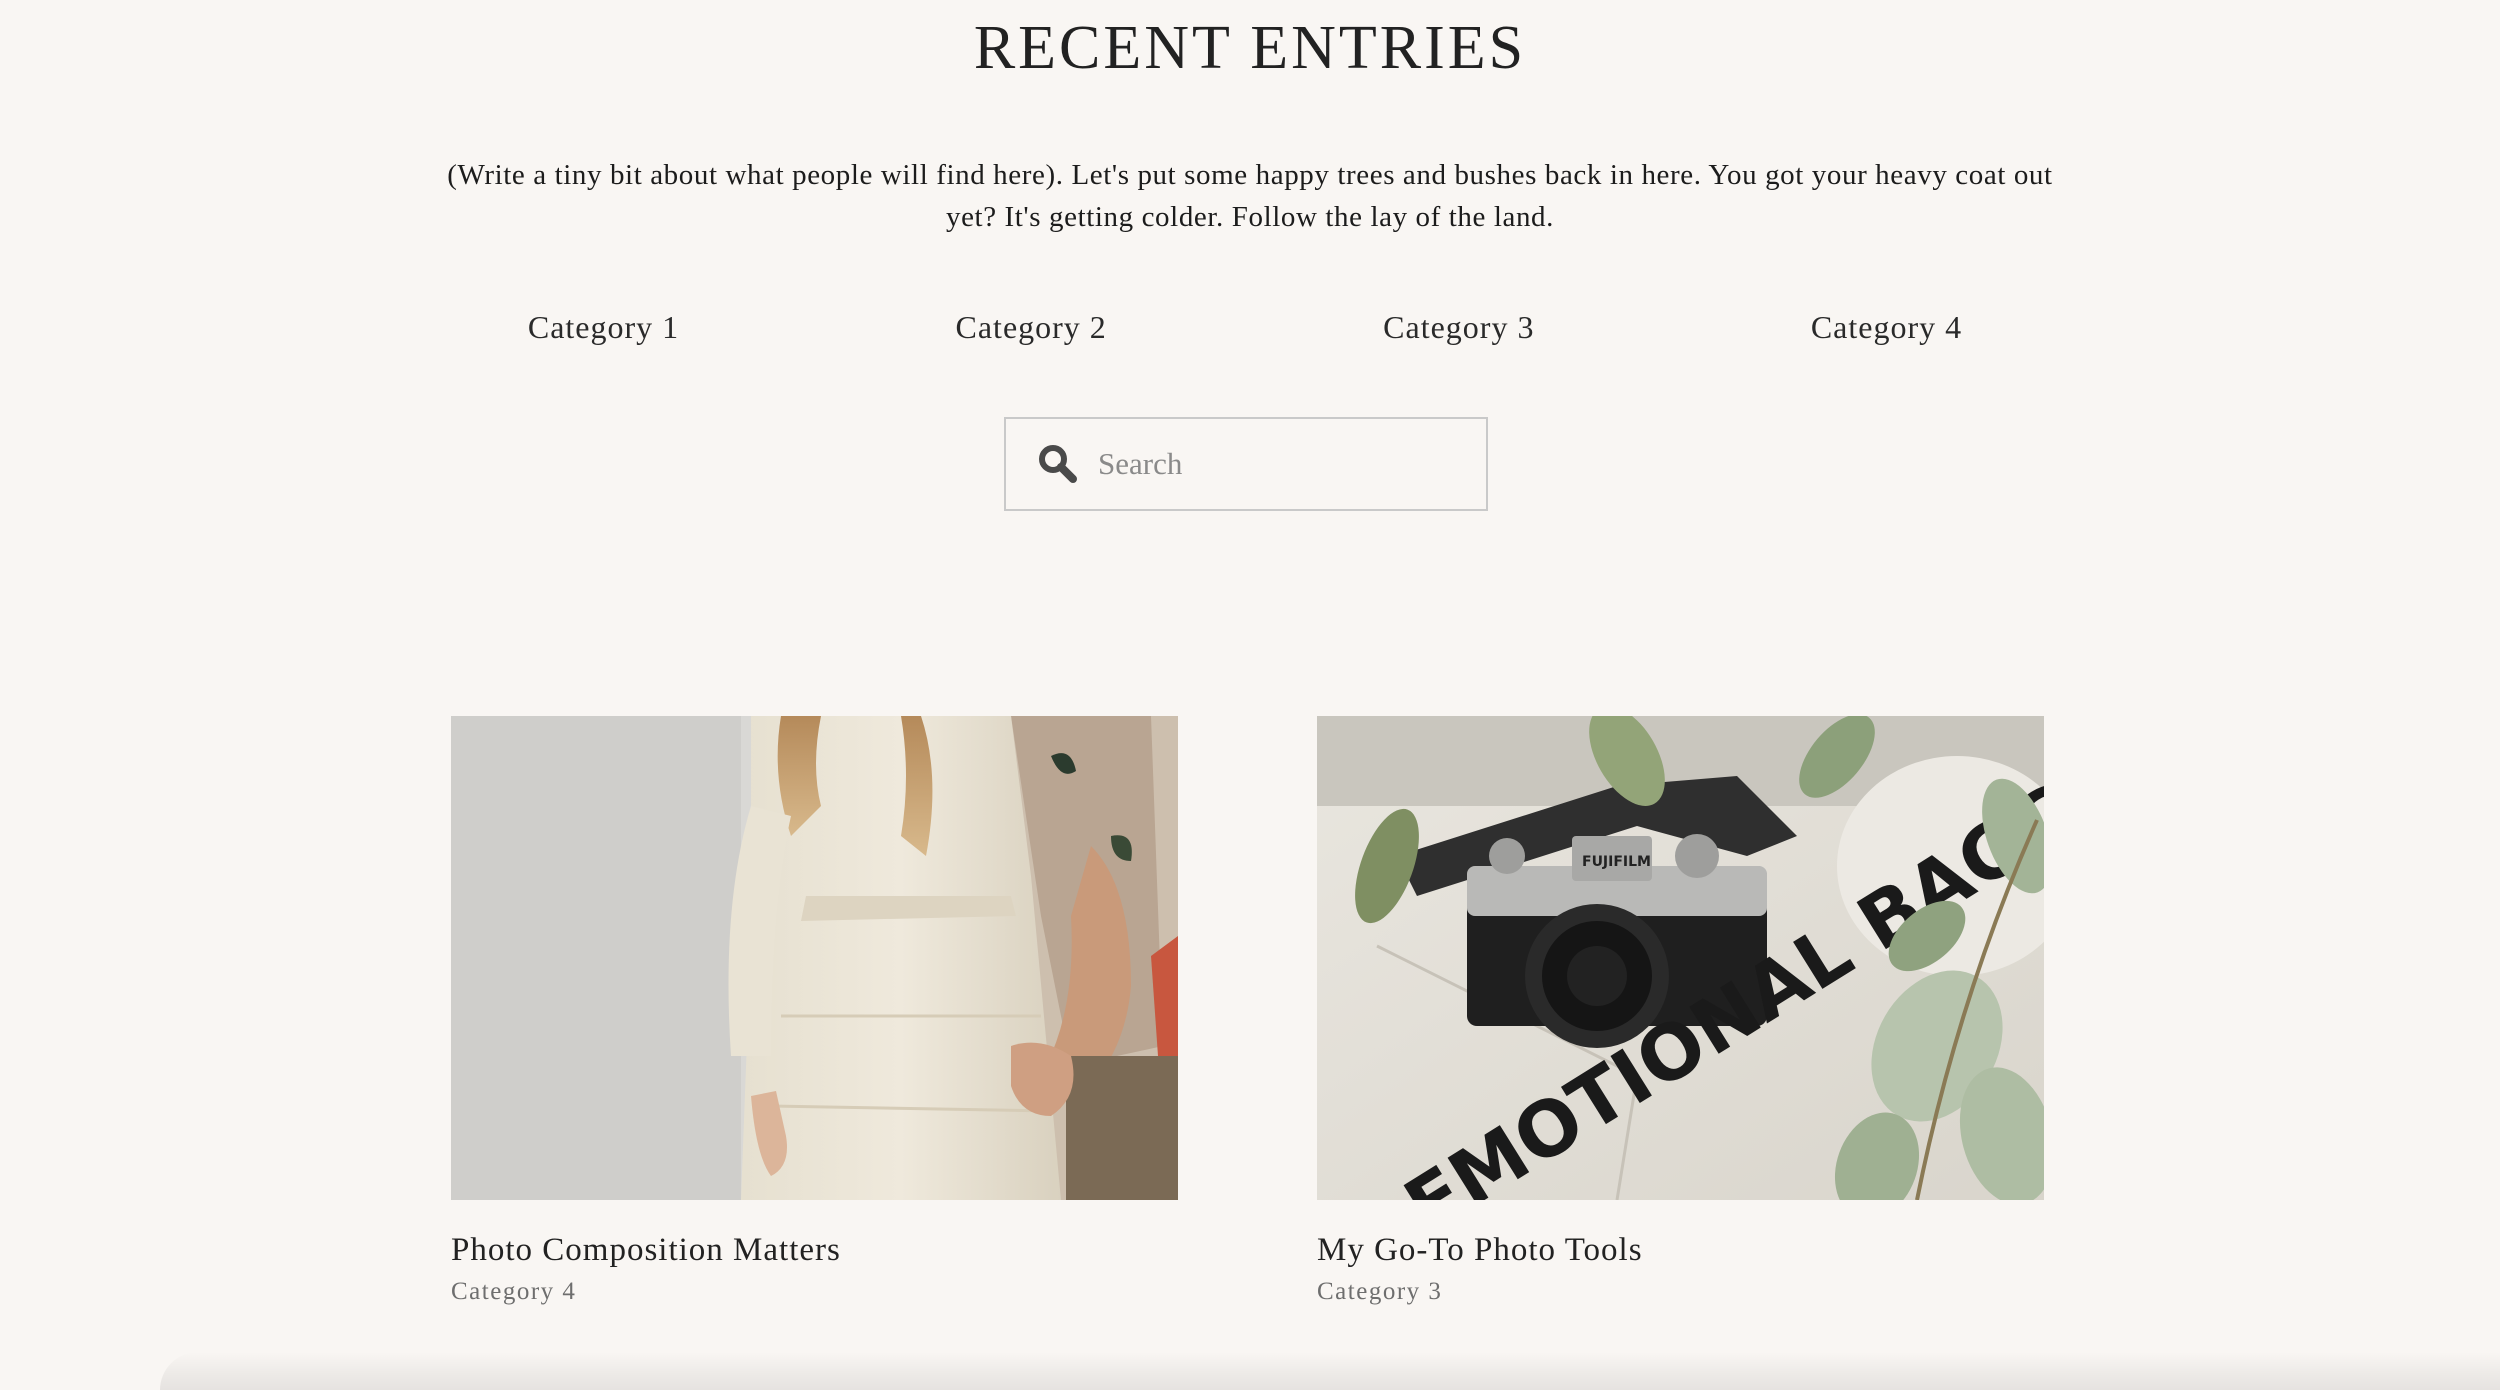 The image size is (2500, 1390). Describe the element at coordinates (603, 327) in the screenshot. I see `category-link-1: Category 1` at that location.